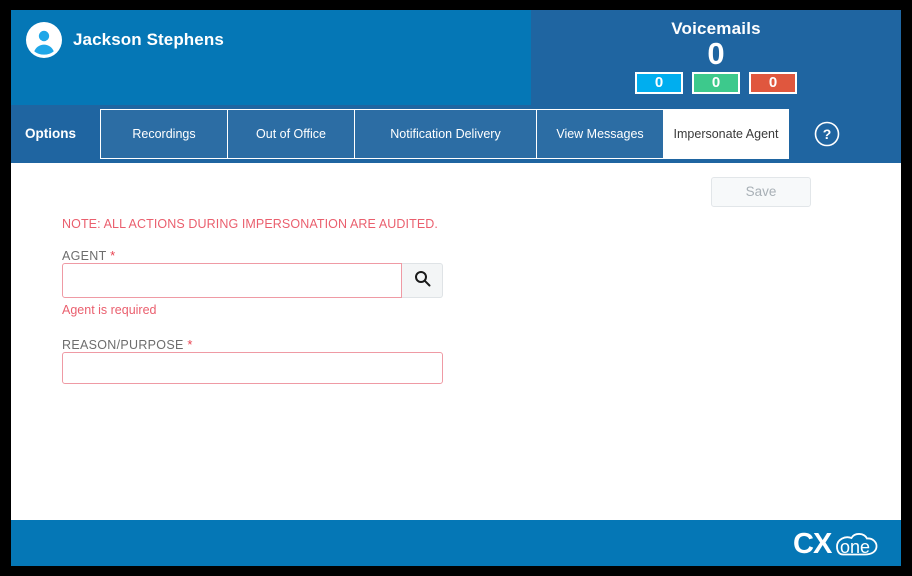 The image size is (912, 576). What do you see at coordinates (599, 134) in the screenshot?
I see `tab-view-messages: View Messages` at bounding box center [599, 134].